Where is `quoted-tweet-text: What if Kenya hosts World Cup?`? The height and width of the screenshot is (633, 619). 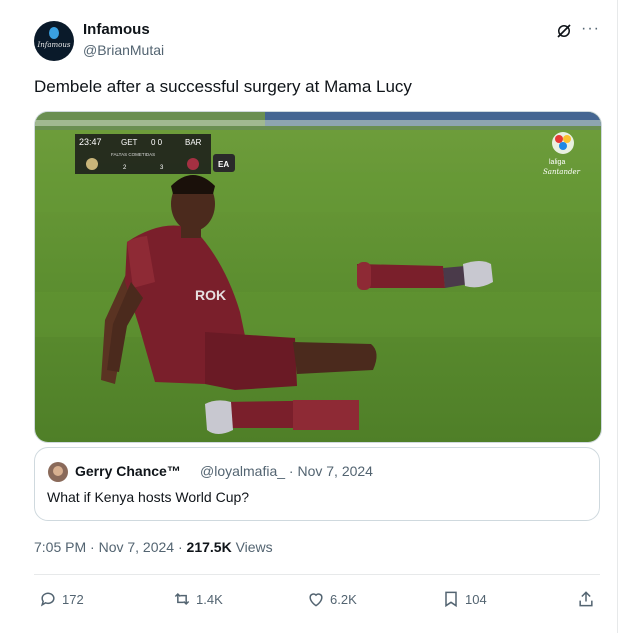
quoted-tweet-text: What if Kenya hosts World Cup? is located at coordinates (148, 497).